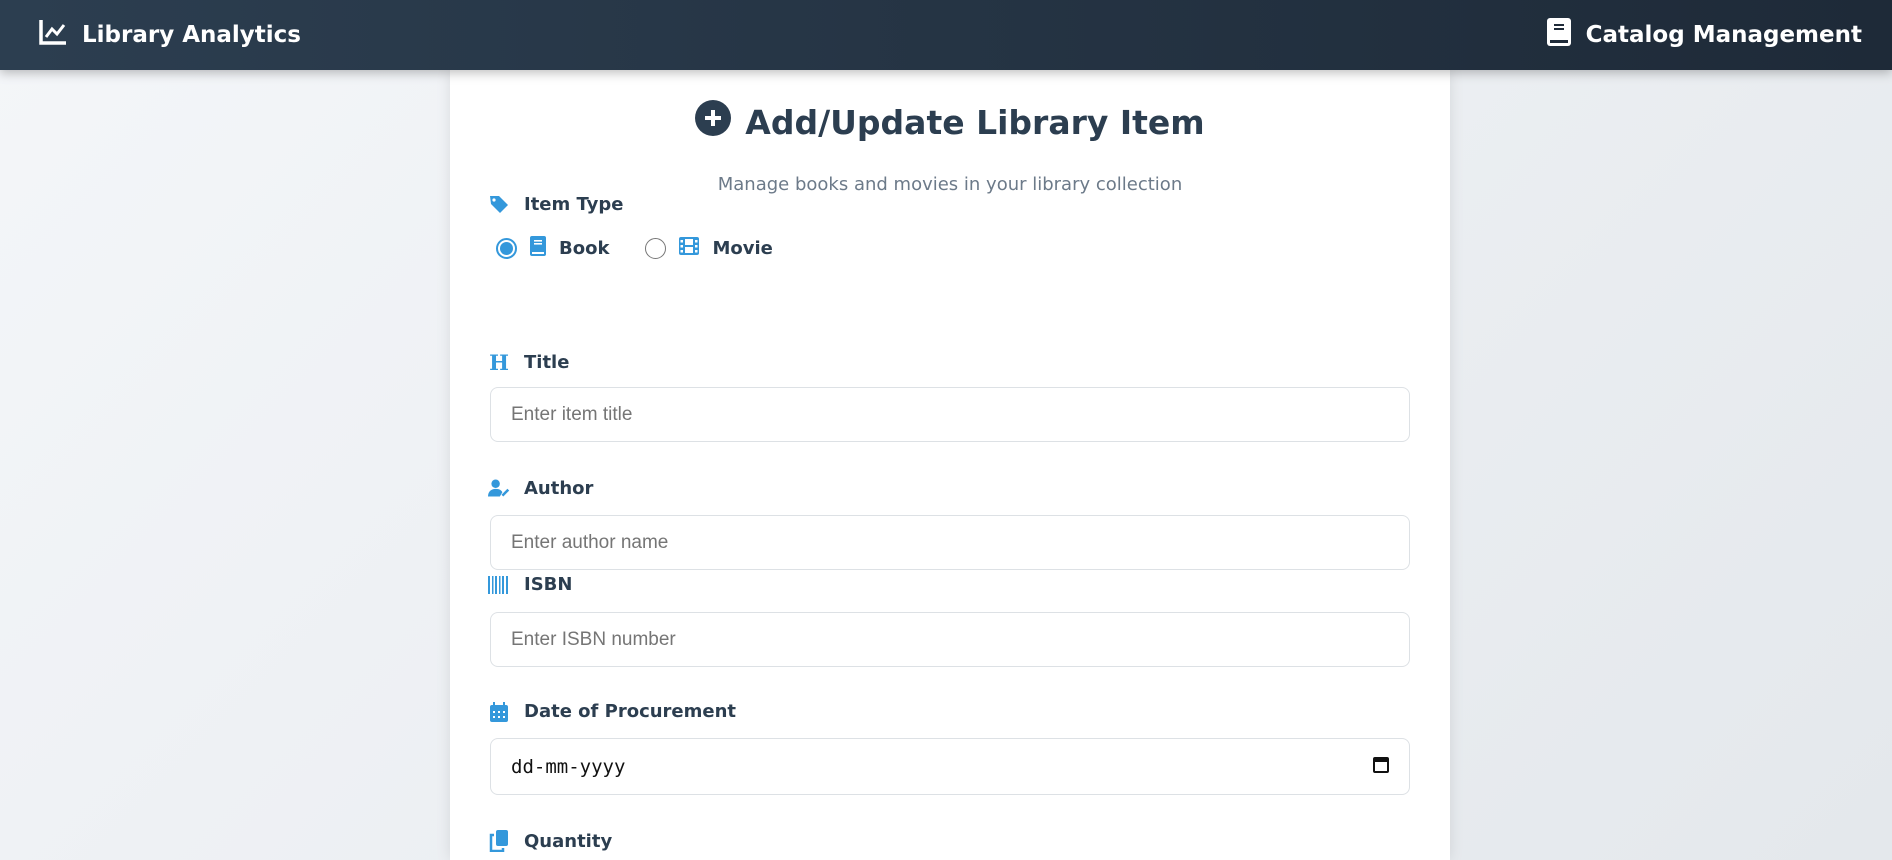 This screenshot has width=1892, height=860. I want to click on brand-link: Library Analytics, so click(169, 35).